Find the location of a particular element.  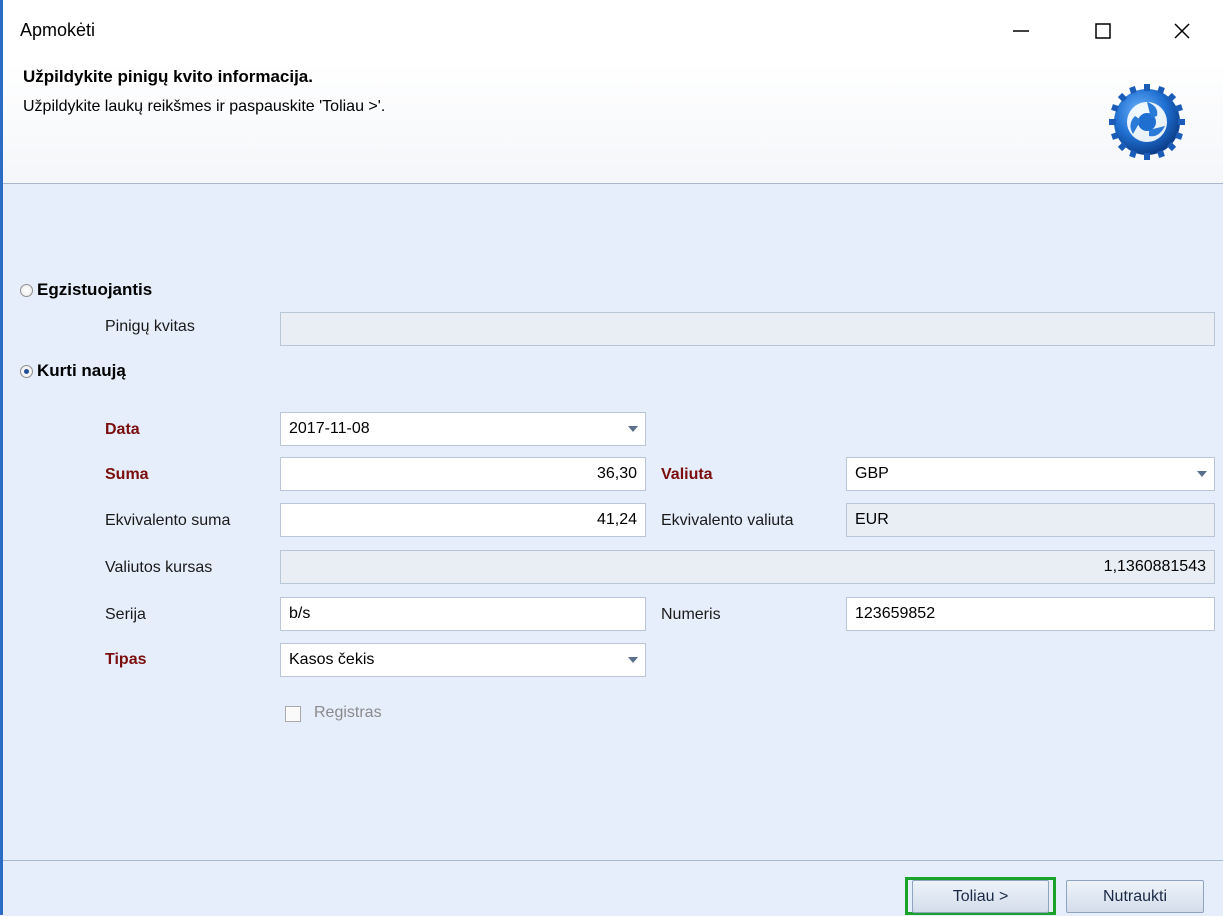

number-field: 123659852 is located at coordinates (1030, 614).